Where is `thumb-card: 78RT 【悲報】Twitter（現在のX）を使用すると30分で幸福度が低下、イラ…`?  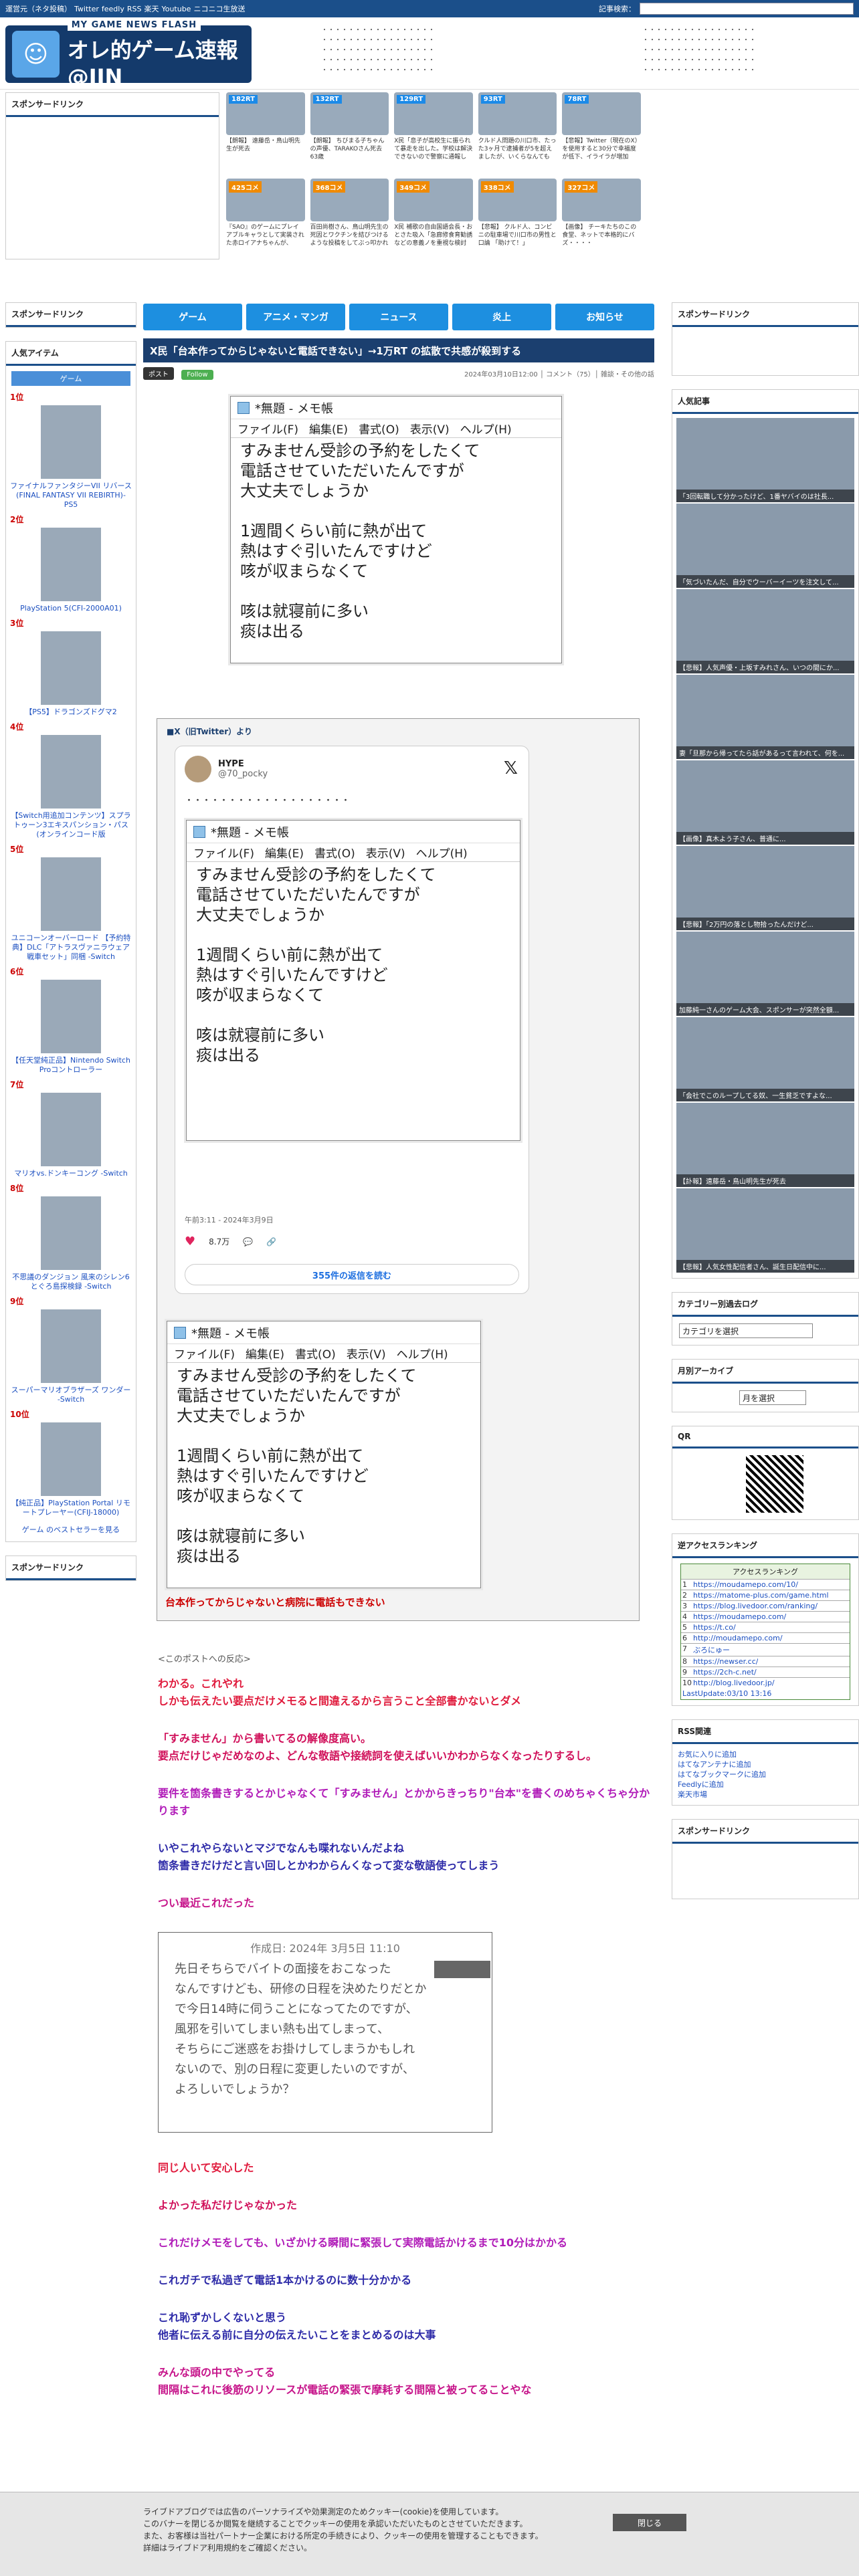
thumb-card: 78RT 【悲報】Twitter（現在のX）を使用すると30分で幸福度が低下、イラ… is located at coordinates (601, 131).